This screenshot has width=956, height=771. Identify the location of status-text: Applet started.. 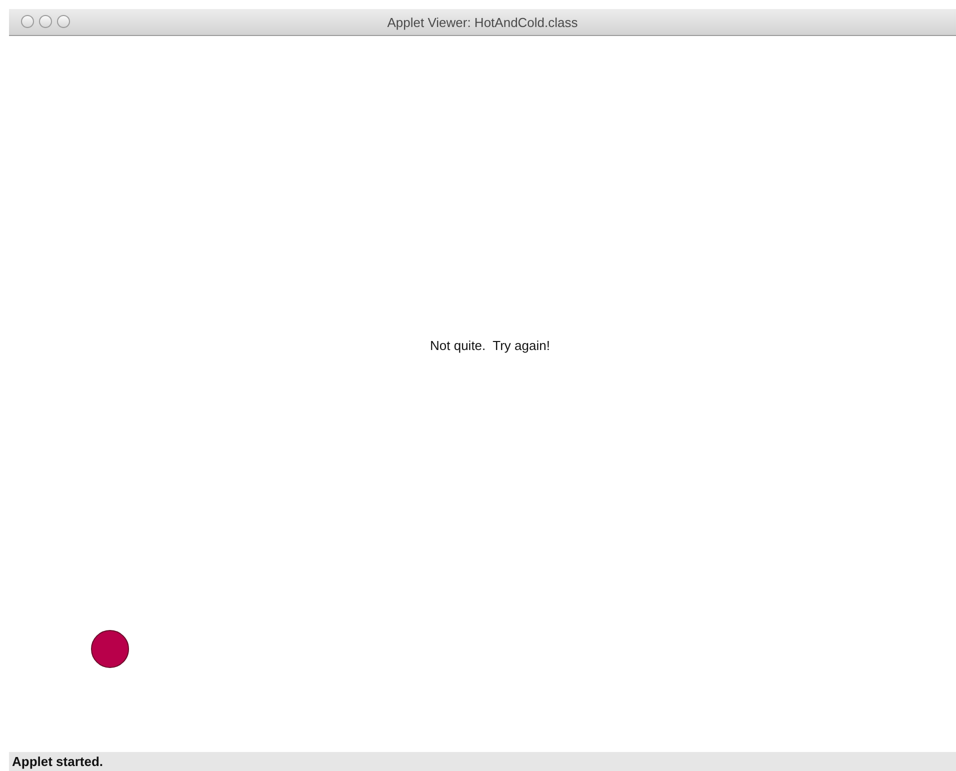
(58, 761).